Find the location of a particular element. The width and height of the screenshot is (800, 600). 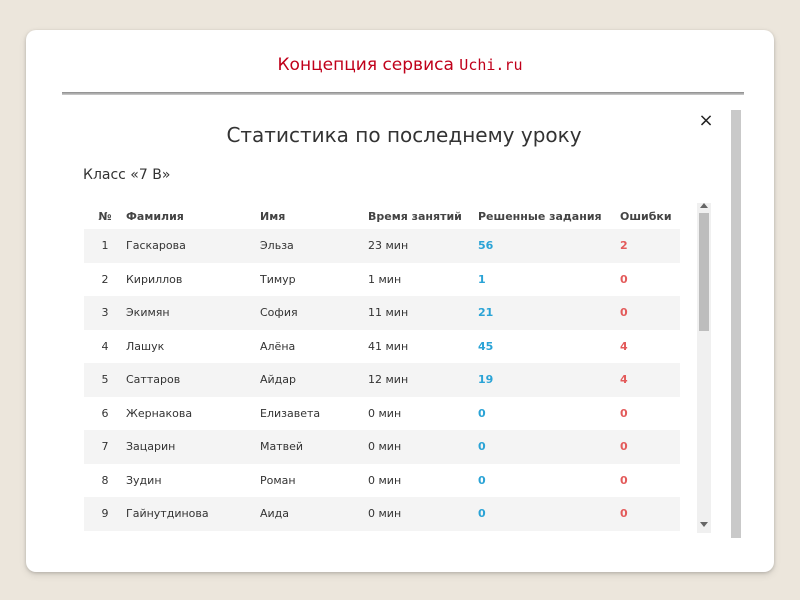

row-number: 3 is located at coordinates (105, 313).